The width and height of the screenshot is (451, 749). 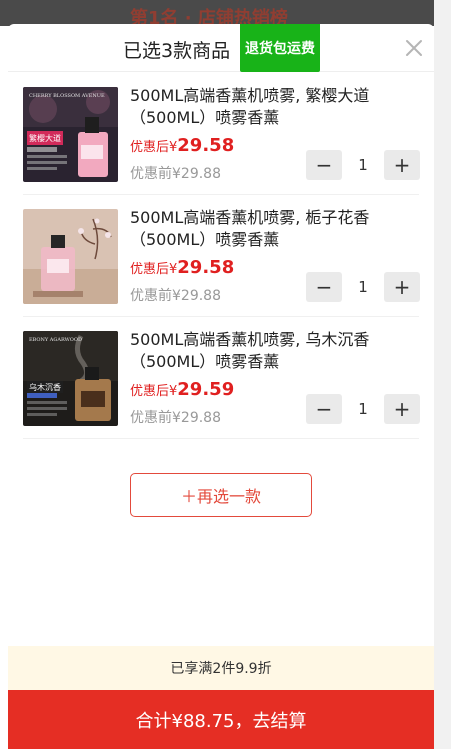 What do you see at coordinates (45, 138) in the screenshot?
I see `thumb-caption: 繁樱大道` at bounding box center [45, 138].